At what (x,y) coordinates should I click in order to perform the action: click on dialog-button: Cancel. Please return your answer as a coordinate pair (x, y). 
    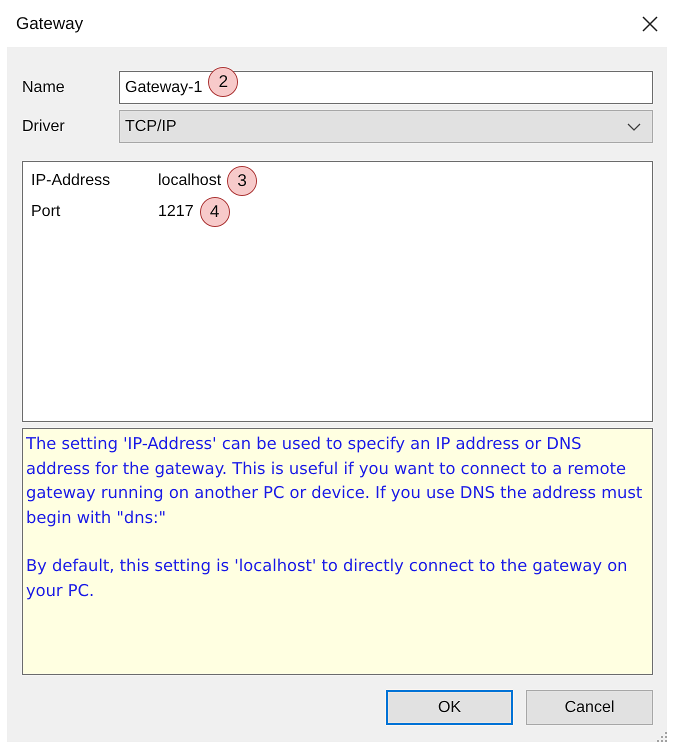
    Looking at the image, I should click on (589, 707).